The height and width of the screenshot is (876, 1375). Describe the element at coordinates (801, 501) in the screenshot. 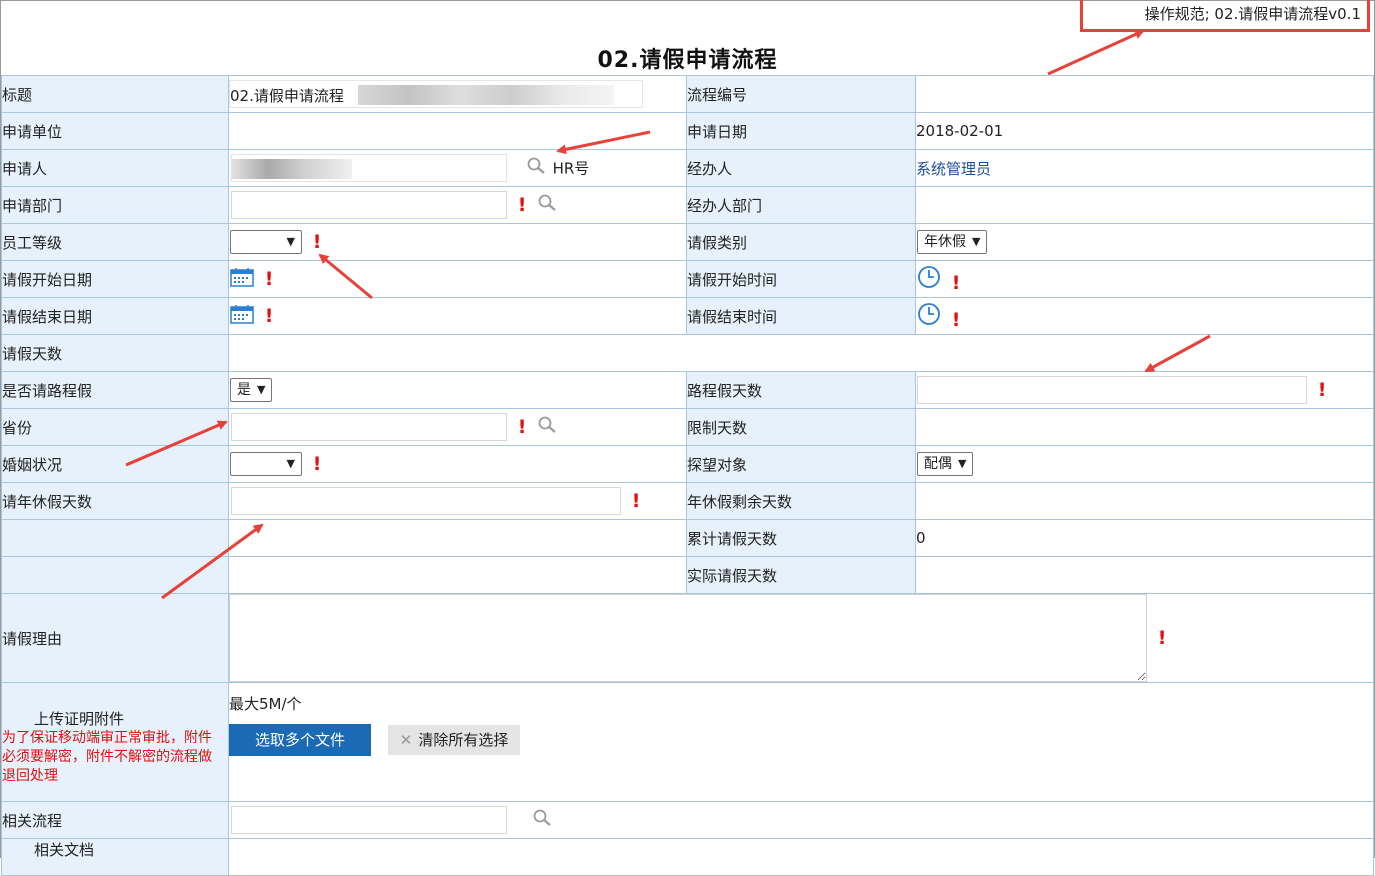

I see `annual-remaining-label: 年休假剩余天数` at that location.